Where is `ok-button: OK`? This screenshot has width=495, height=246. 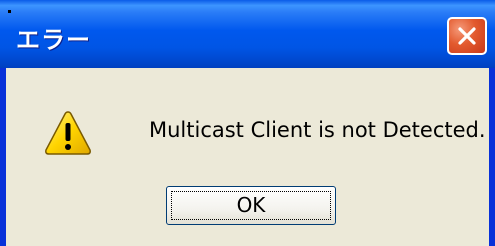
ok-button: OK is located at coordinates (251, 205).